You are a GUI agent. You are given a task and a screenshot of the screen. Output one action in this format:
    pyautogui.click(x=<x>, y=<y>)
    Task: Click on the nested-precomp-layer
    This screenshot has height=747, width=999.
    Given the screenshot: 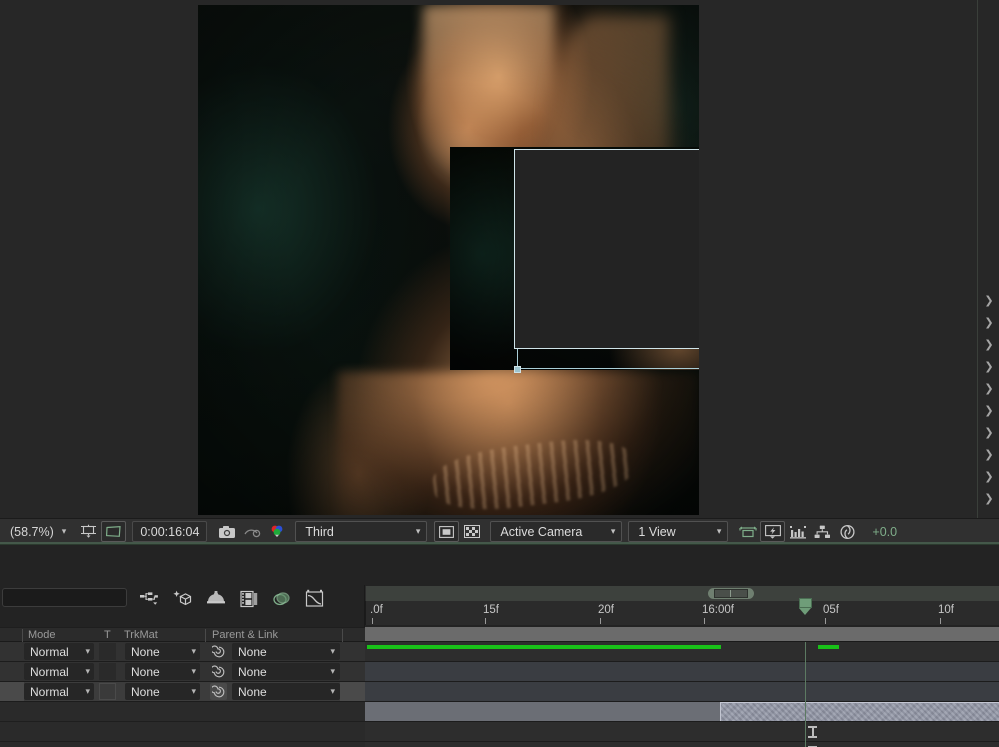 What is the action you would take?
    pyautogui.click(x=574, y=258)
    